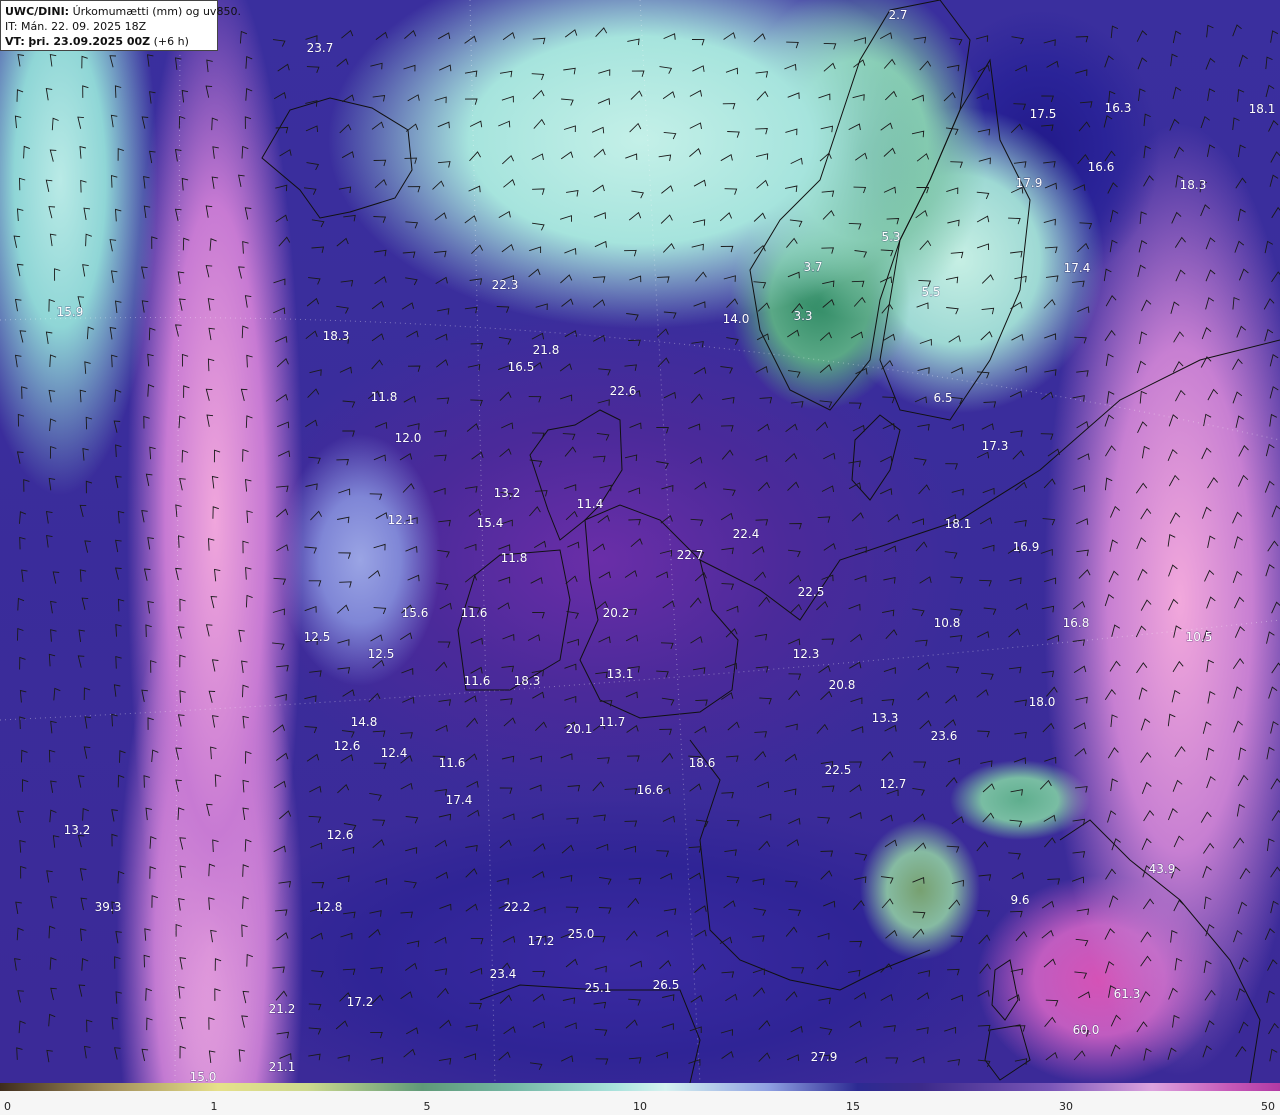 The width and height of the screenshot is (1280, 1115). I want to click on value-label: 20.8, so click(842, 685).